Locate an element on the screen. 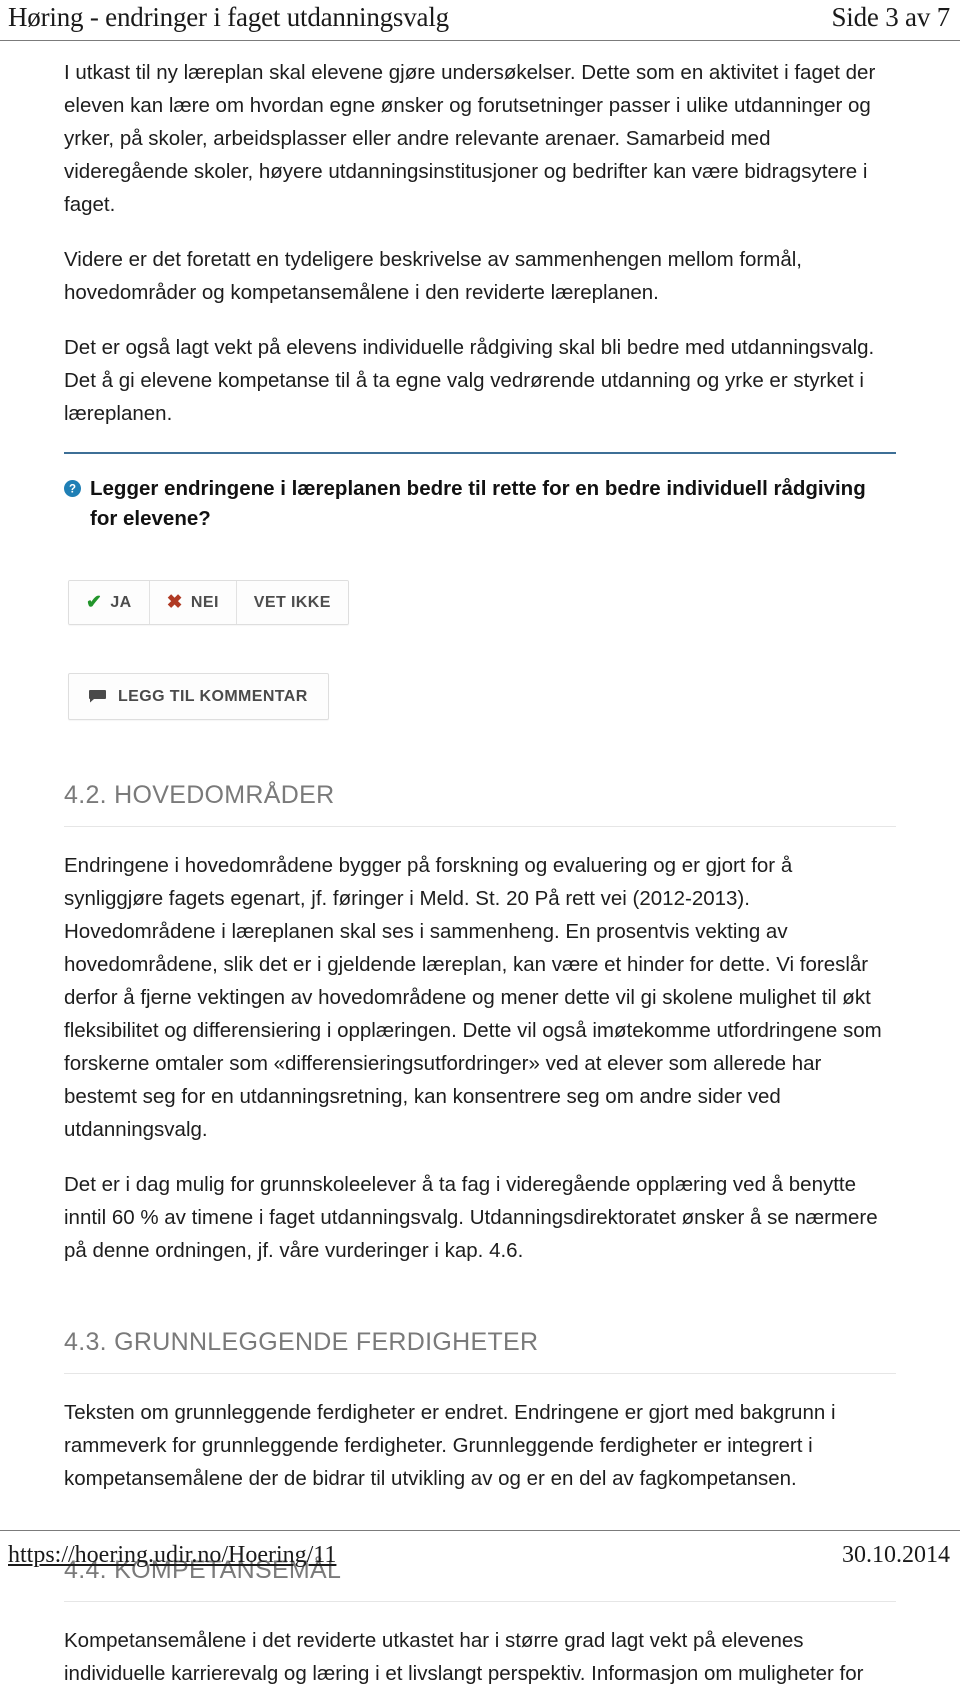 The image size is (960, 1690). add-comment-button: LEGG TIL KOMMENTAR is located at coordinates (198, 696).